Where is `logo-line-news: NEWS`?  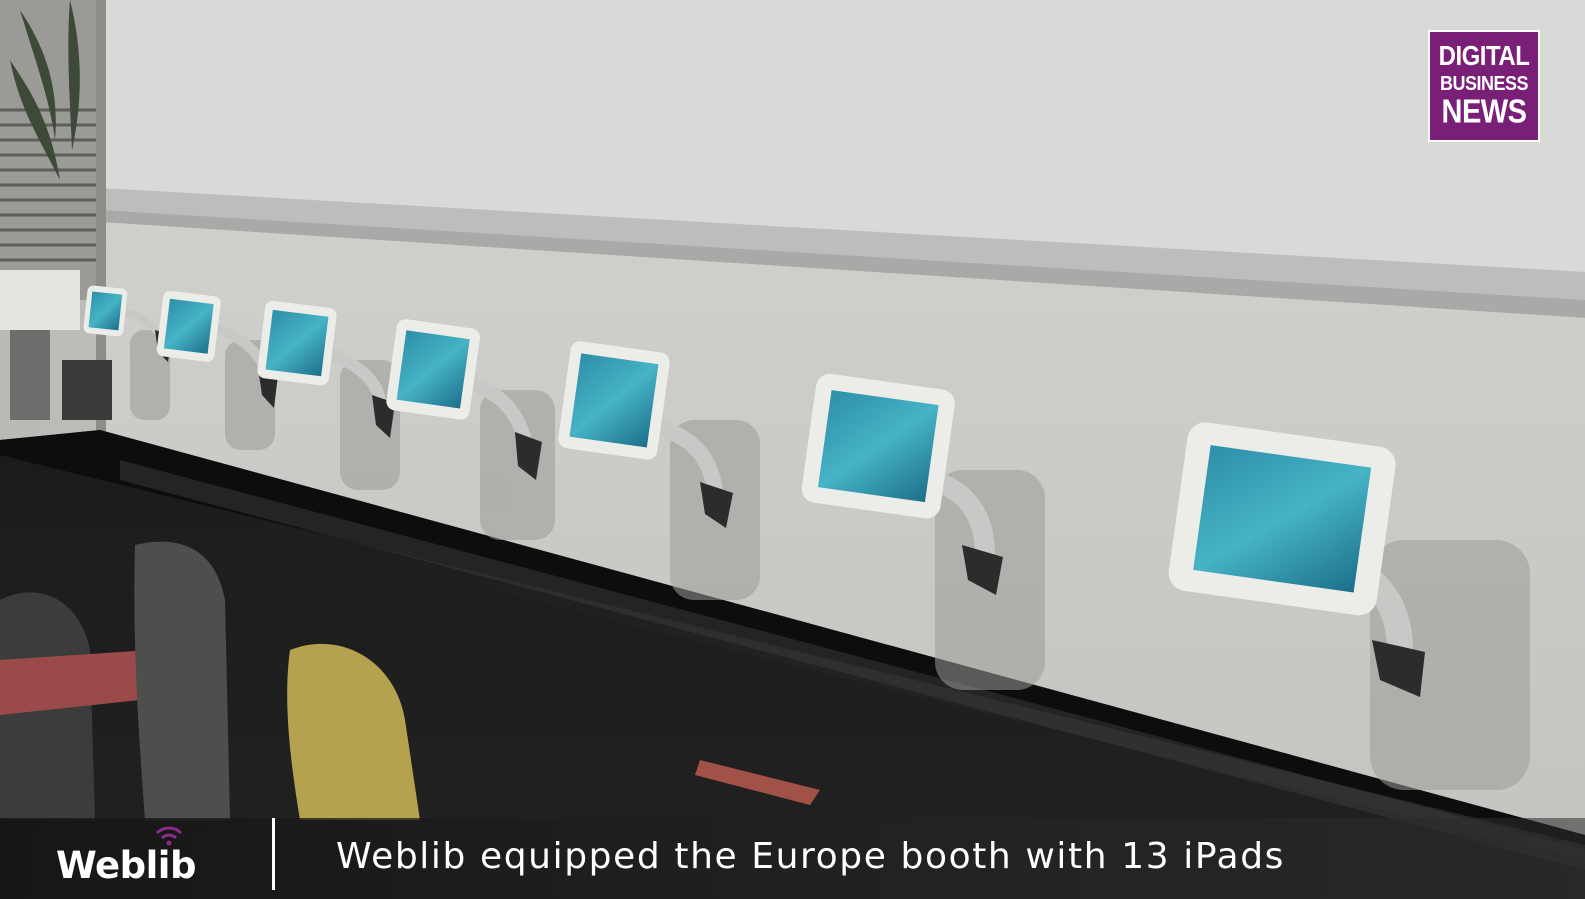 logo-line-news: NEWS is located at coordinates (1484, 112).